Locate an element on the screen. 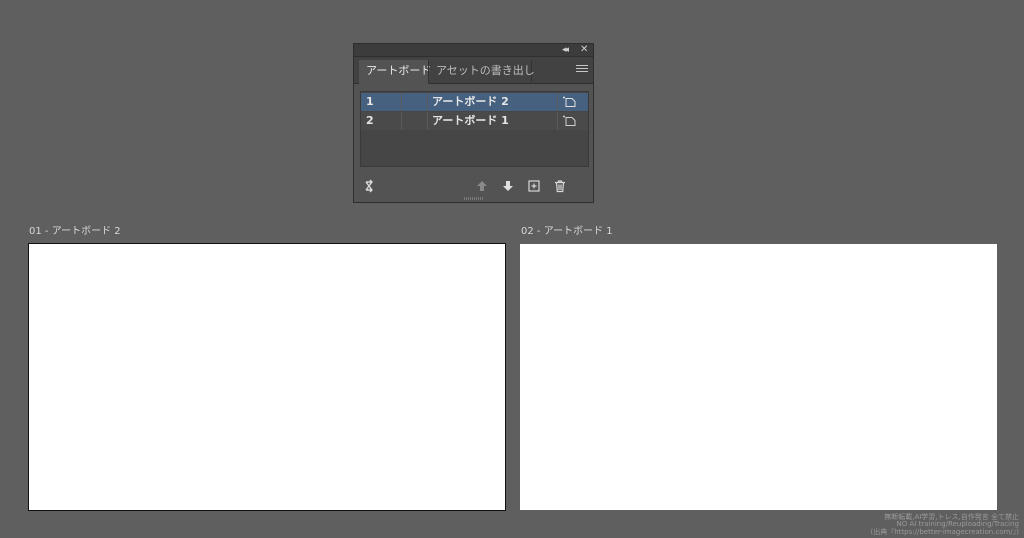  artboard-list-row: 2 アートボード 1 is located at coordinates (474, 121).